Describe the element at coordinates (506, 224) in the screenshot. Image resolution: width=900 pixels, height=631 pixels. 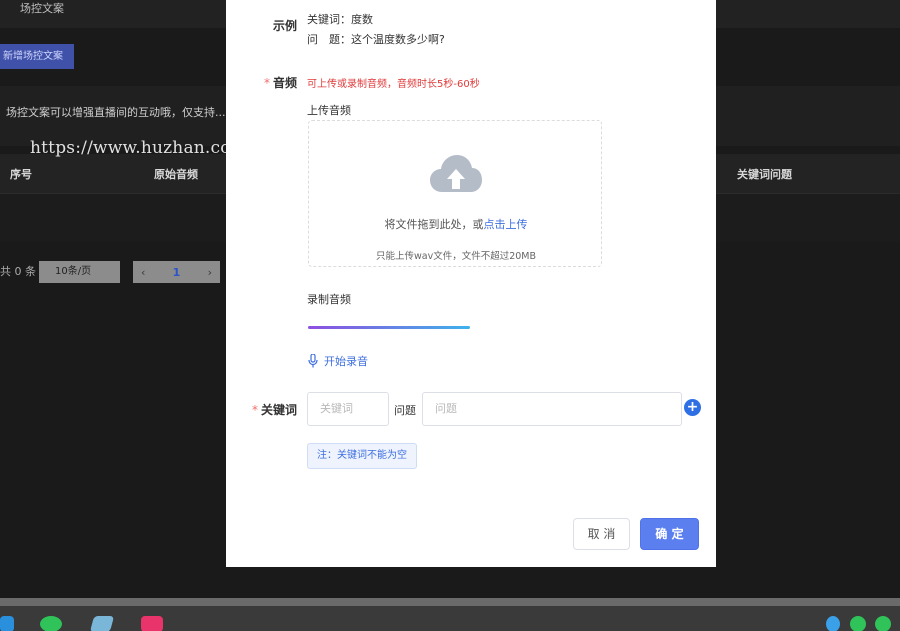
I see `click-upload-link: 点击上传` at that location.